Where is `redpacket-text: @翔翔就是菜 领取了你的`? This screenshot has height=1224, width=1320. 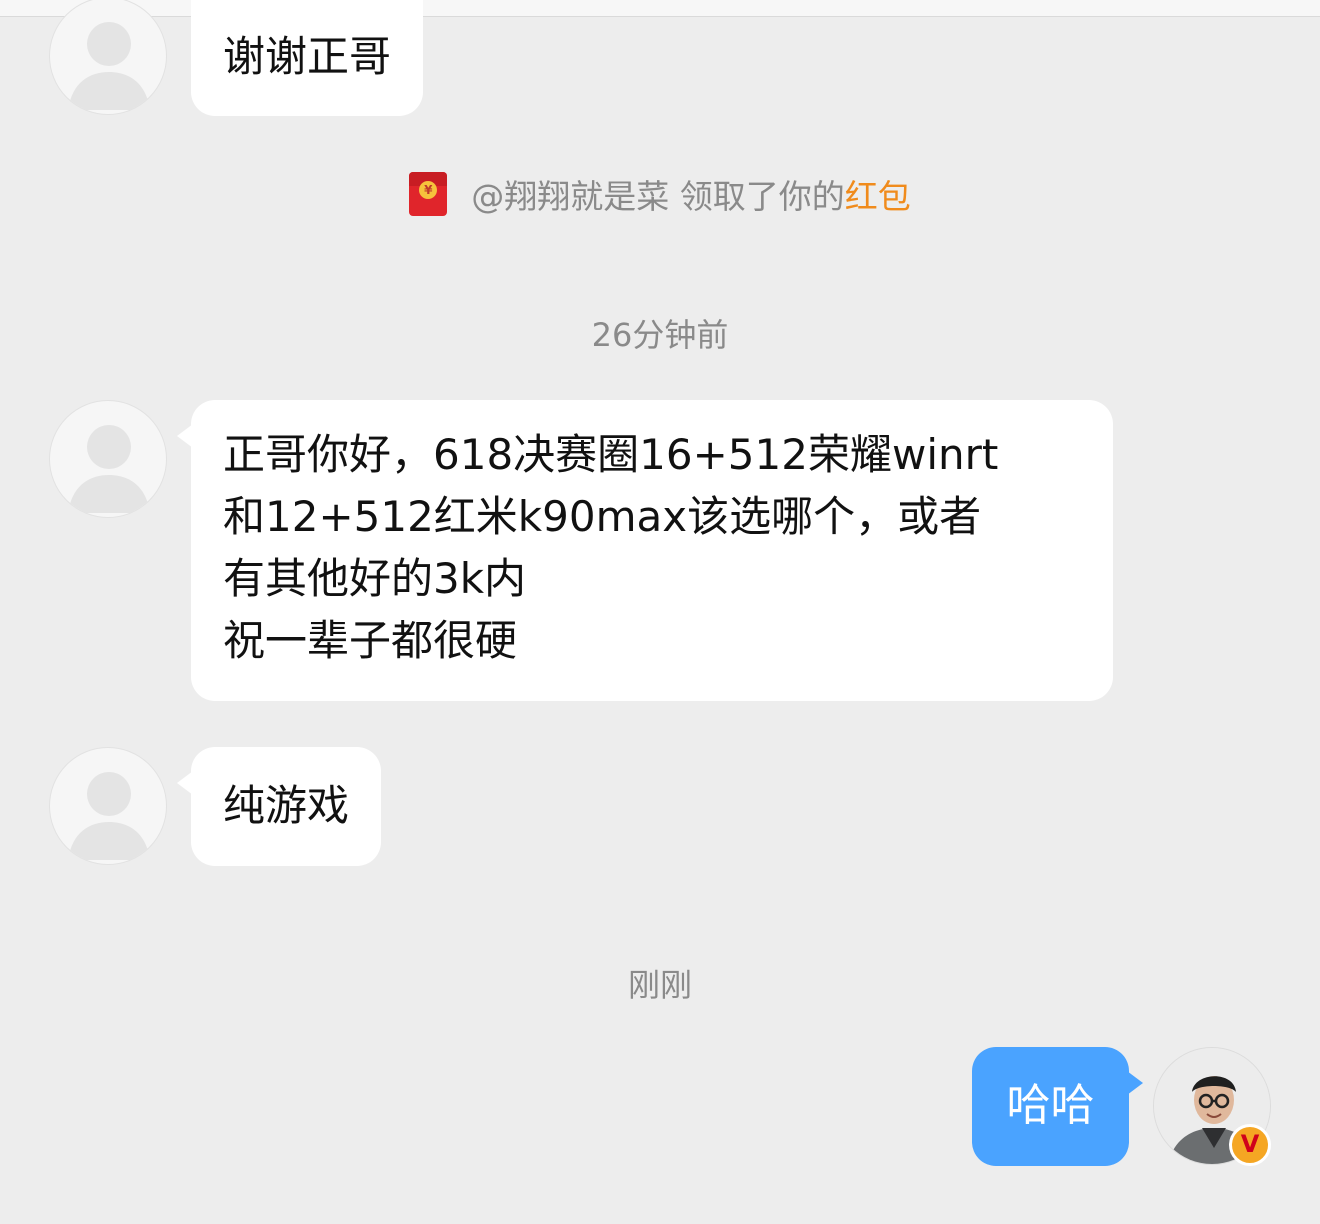 redpacket-text: @翔翔就是菜 领取了你的 is located at coordinates (658, 196).